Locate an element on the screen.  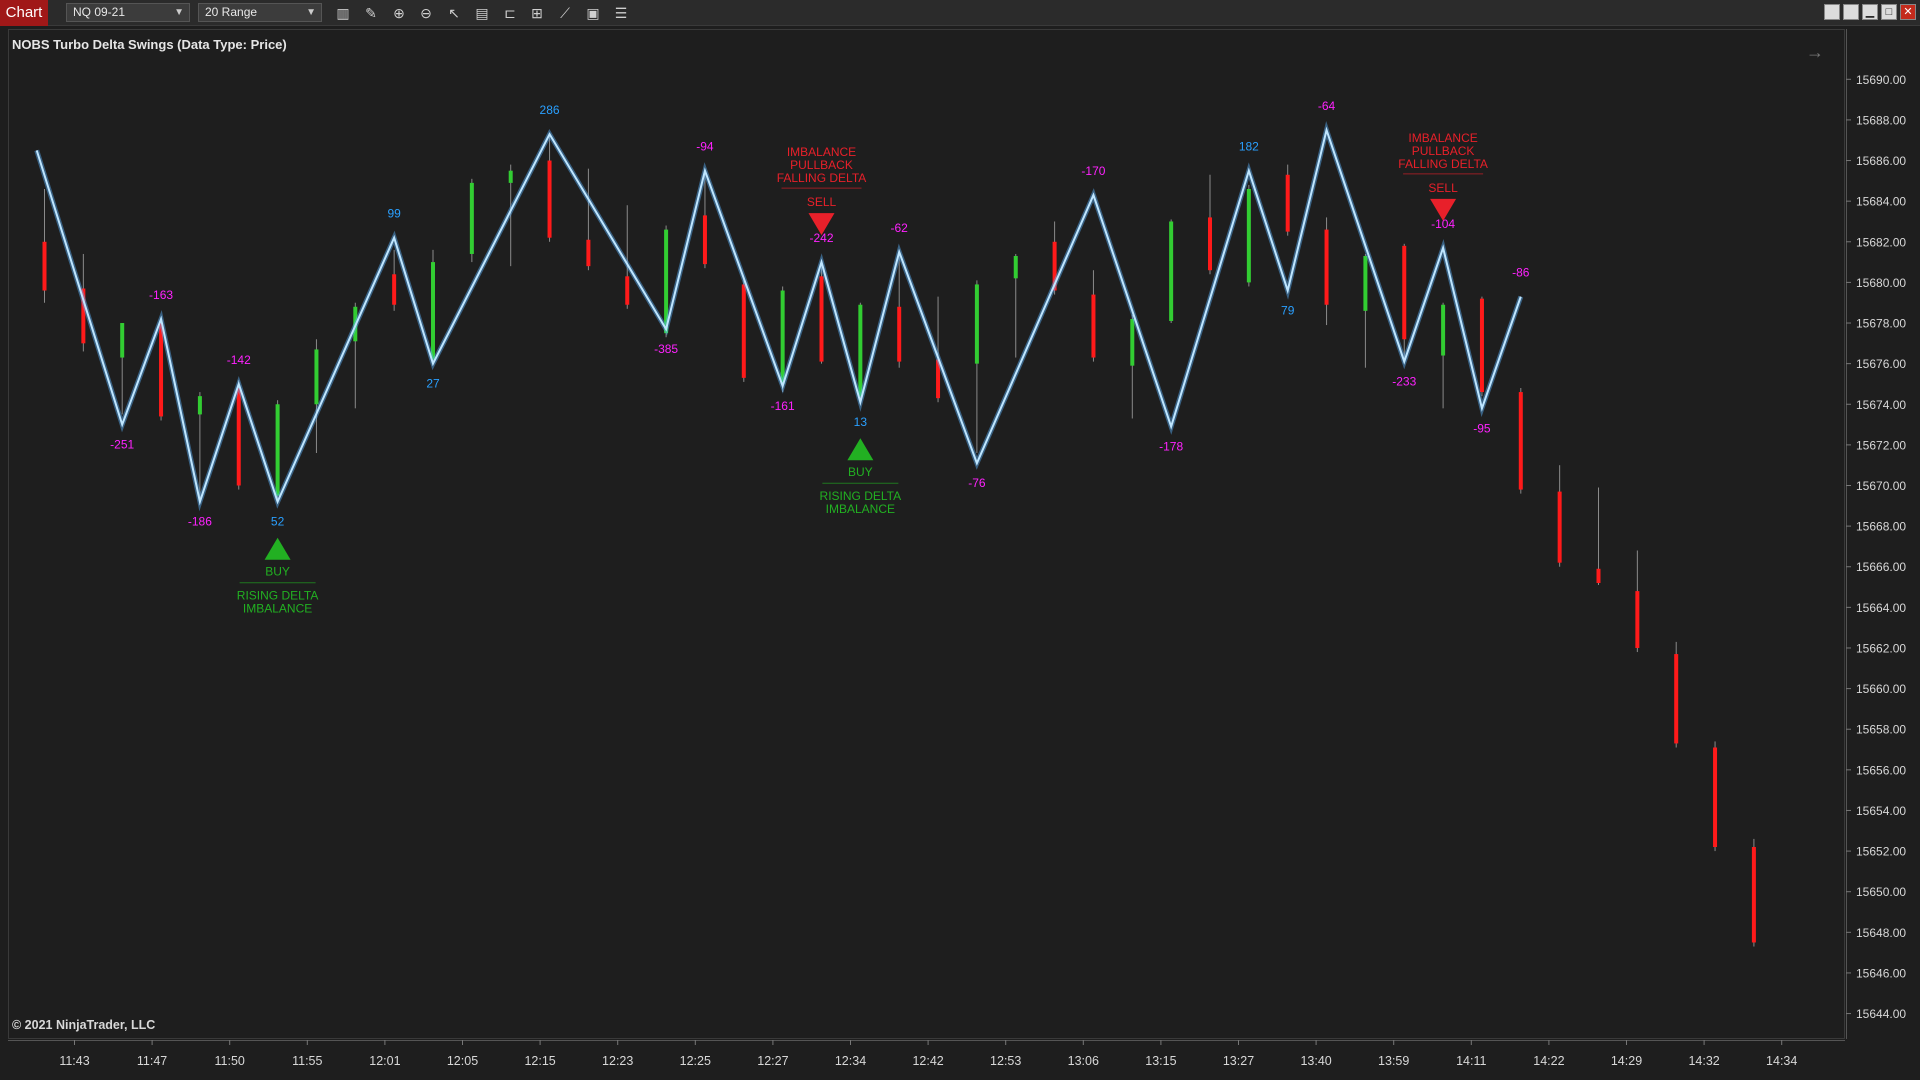
time-tick-label: 14:22 is located at coordinates (1548, 1061).